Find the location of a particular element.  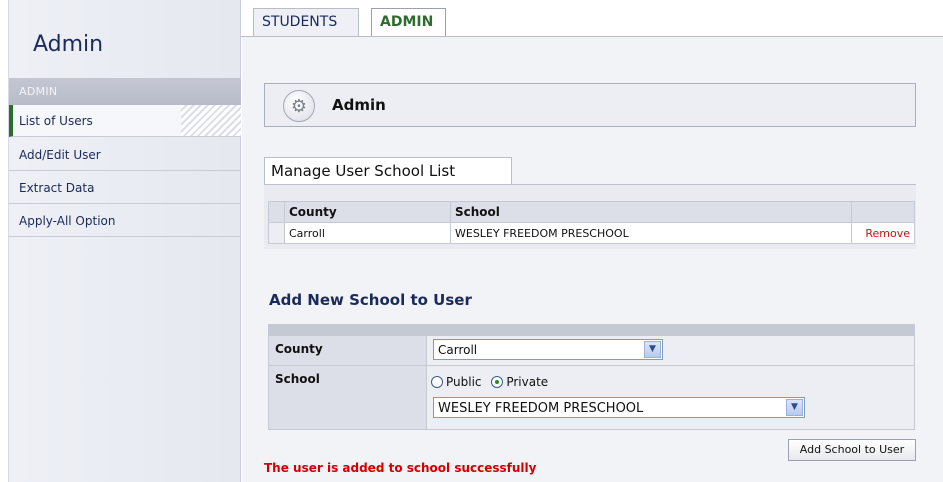

sidebar-item-label: List of Users is located at coordinates (56, 121).